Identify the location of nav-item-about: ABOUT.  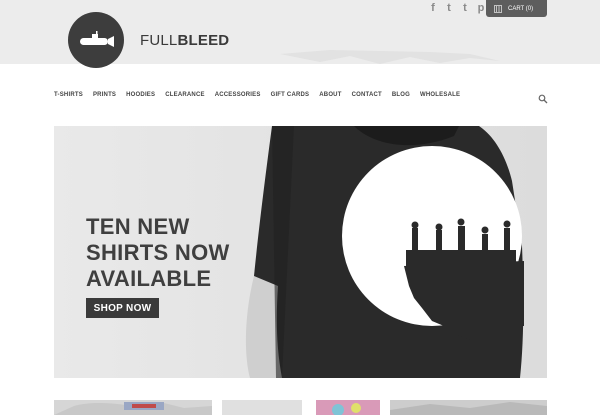
(330, 95).